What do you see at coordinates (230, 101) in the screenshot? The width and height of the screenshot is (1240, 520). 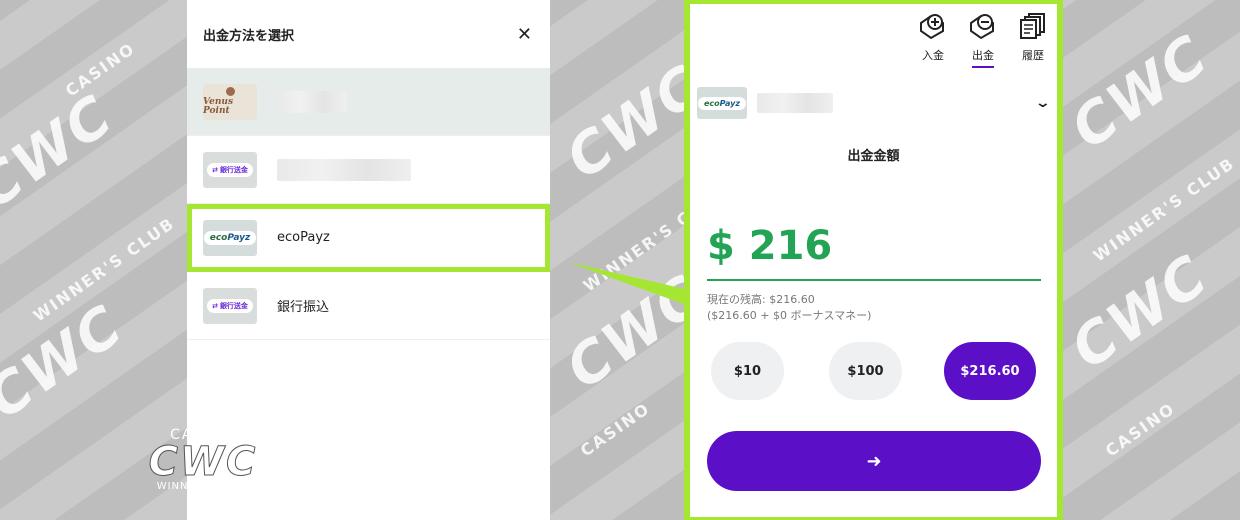 I see `venus-point-logo: Venus Point` at bounding box center [230, 101].